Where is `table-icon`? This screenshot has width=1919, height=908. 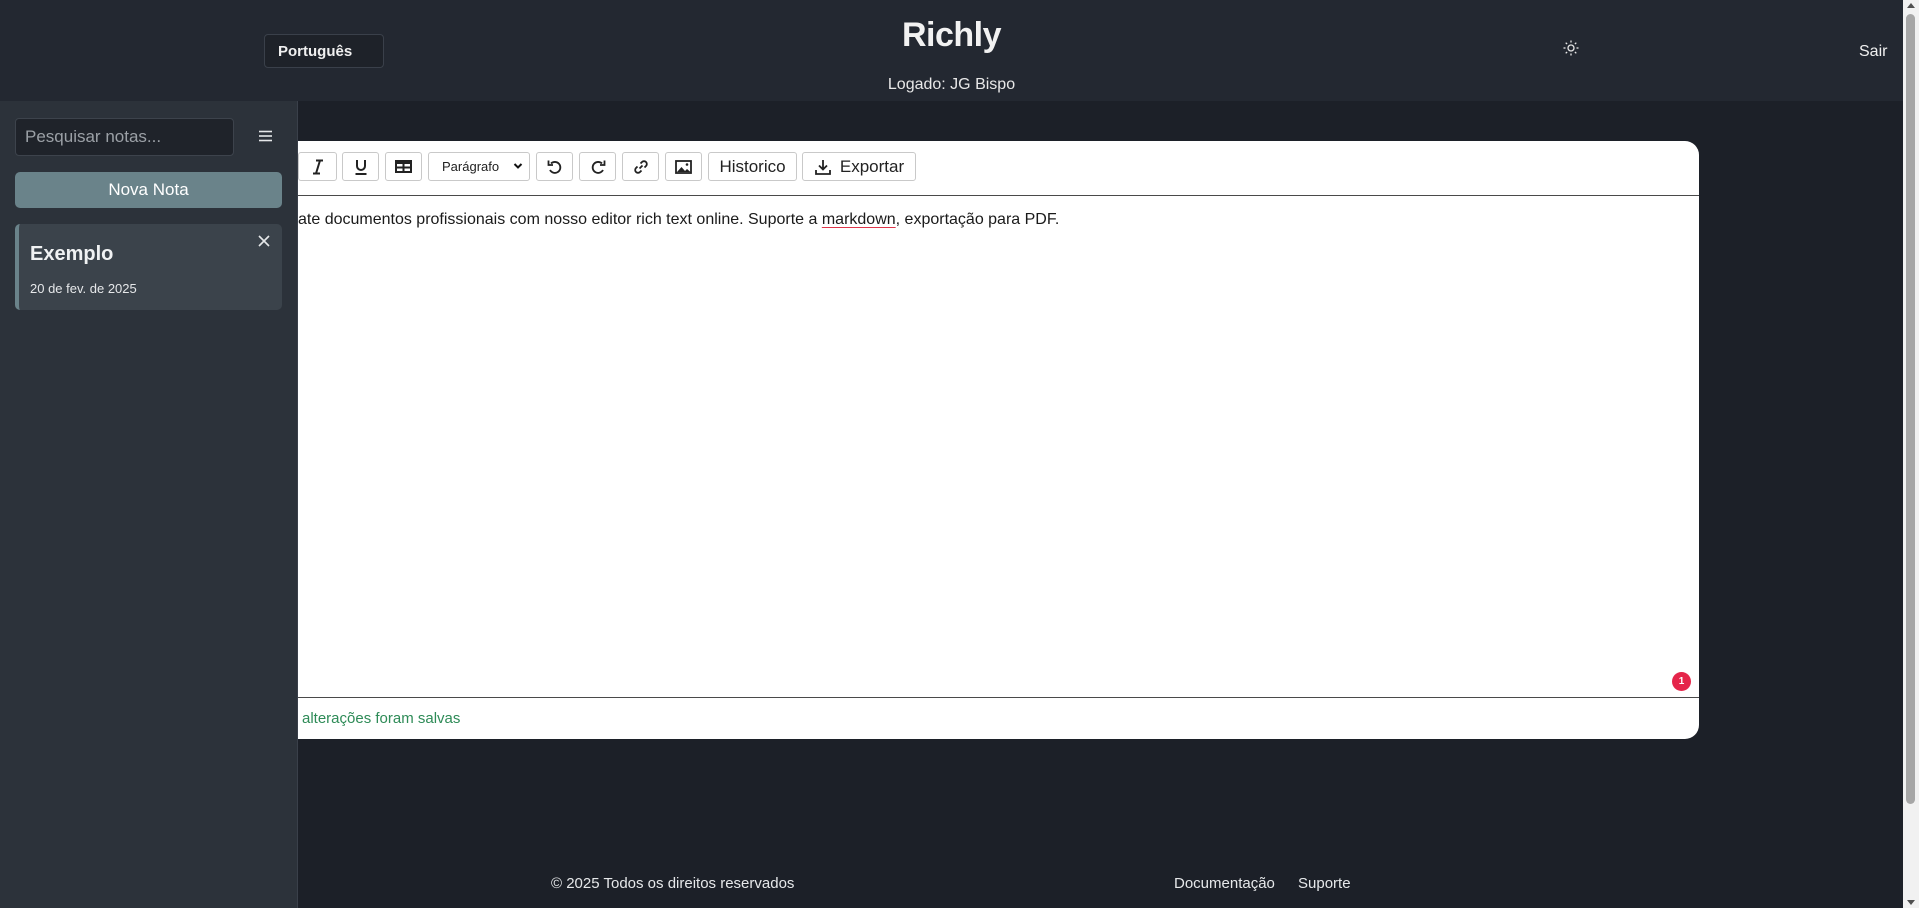
table-icon is located at coordinates (403, 166).